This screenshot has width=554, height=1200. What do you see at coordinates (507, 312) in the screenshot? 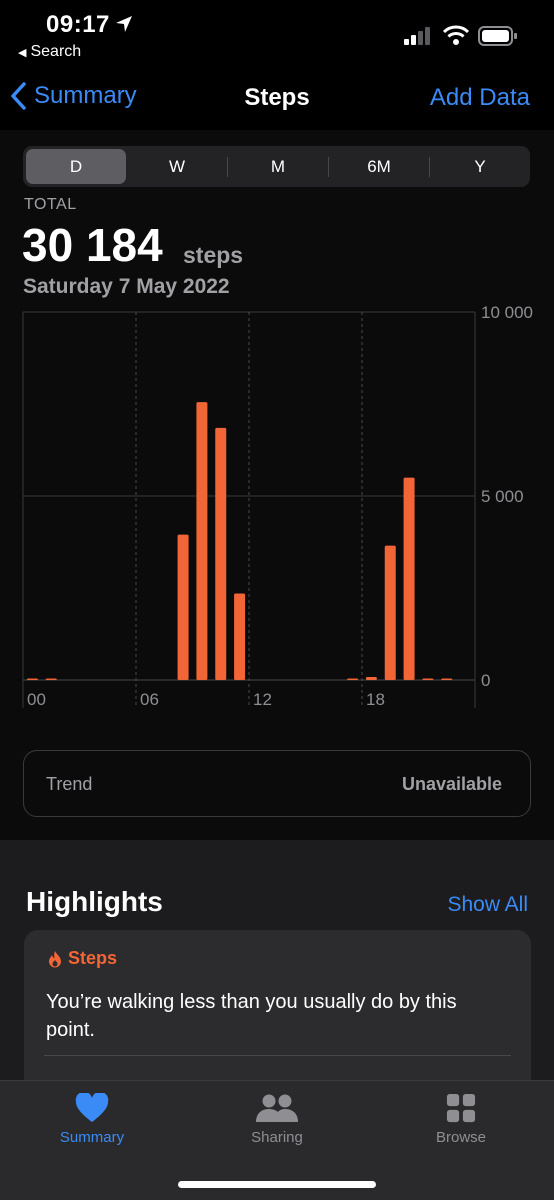
I see `y-tick-label: 10 000` at bounding box center [507, 312].